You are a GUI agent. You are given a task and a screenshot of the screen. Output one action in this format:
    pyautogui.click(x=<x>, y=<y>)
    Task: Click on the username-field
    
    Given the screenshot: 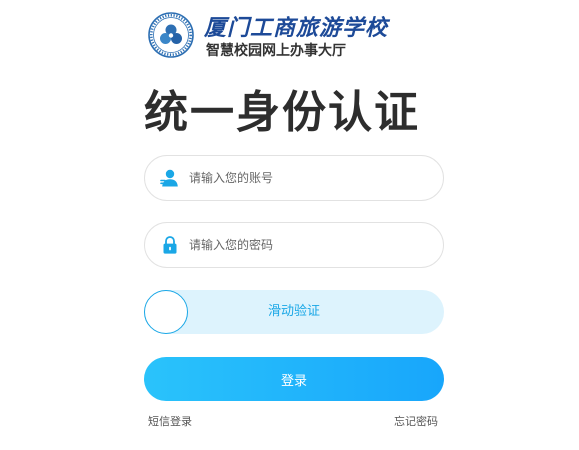 What is the action you would take?
    pyautogui.click(x=294, y=178)
    